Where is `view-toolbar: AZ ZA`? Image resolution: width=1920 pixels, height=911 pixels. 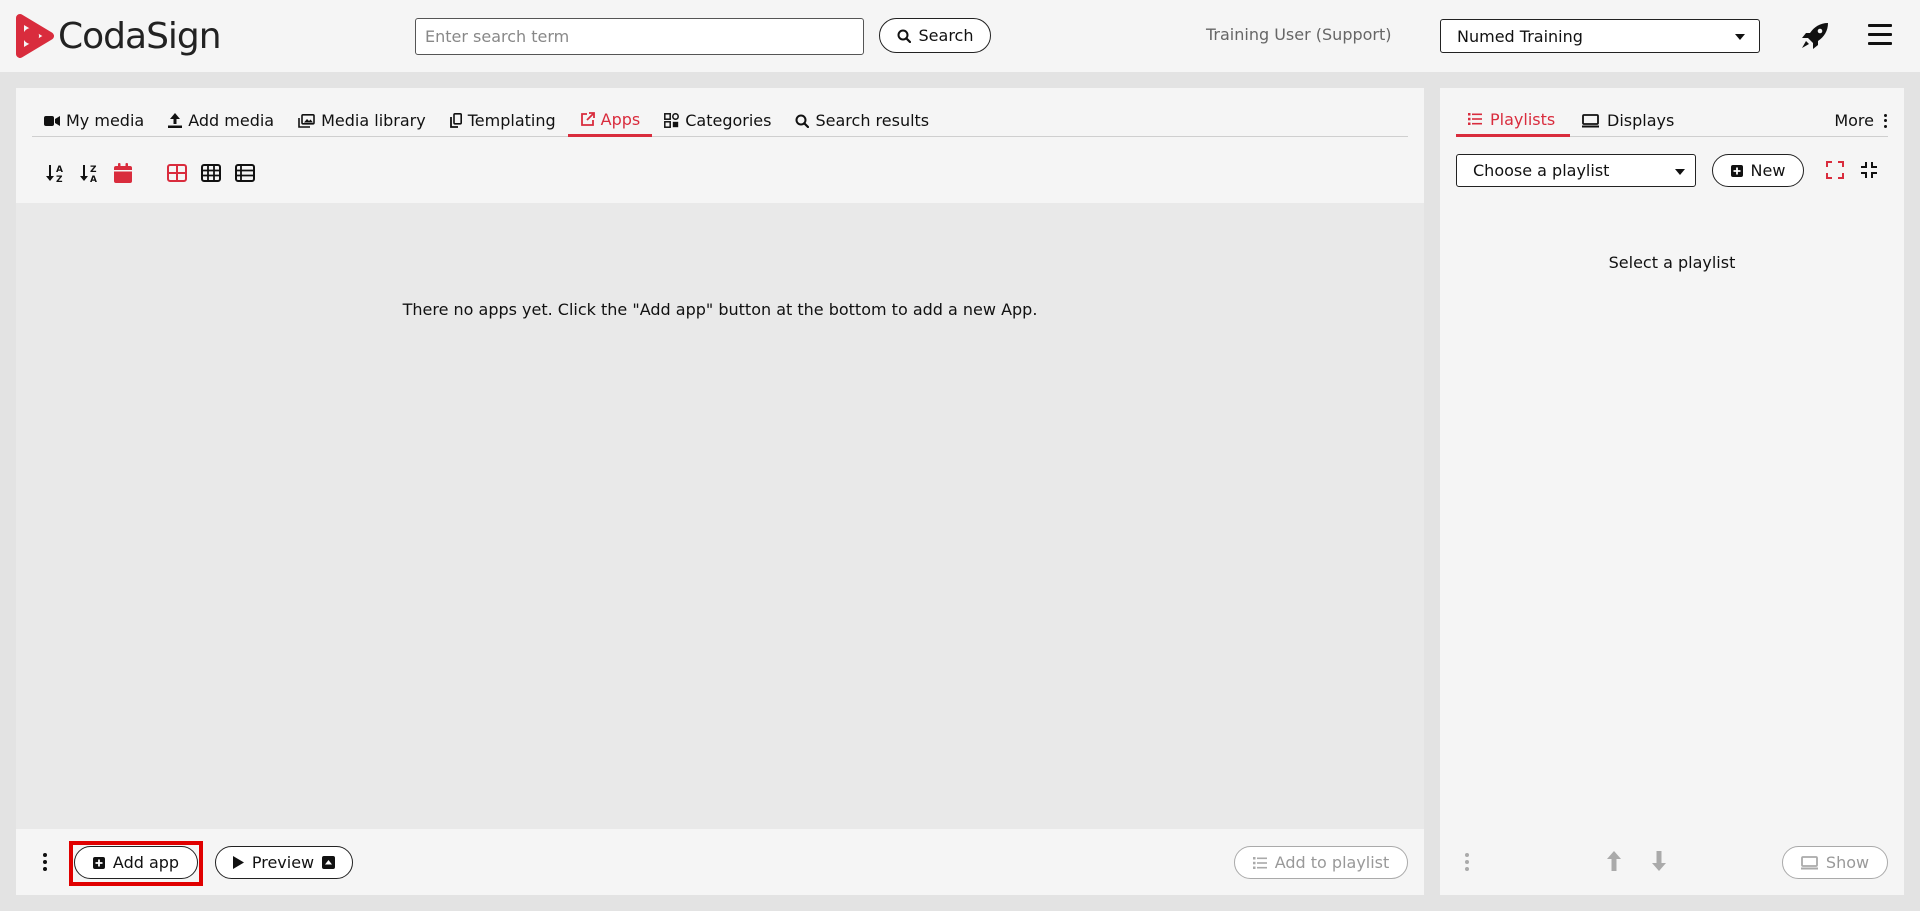
view-toolbar: AZ ZA is located at coordinates (150, 173).